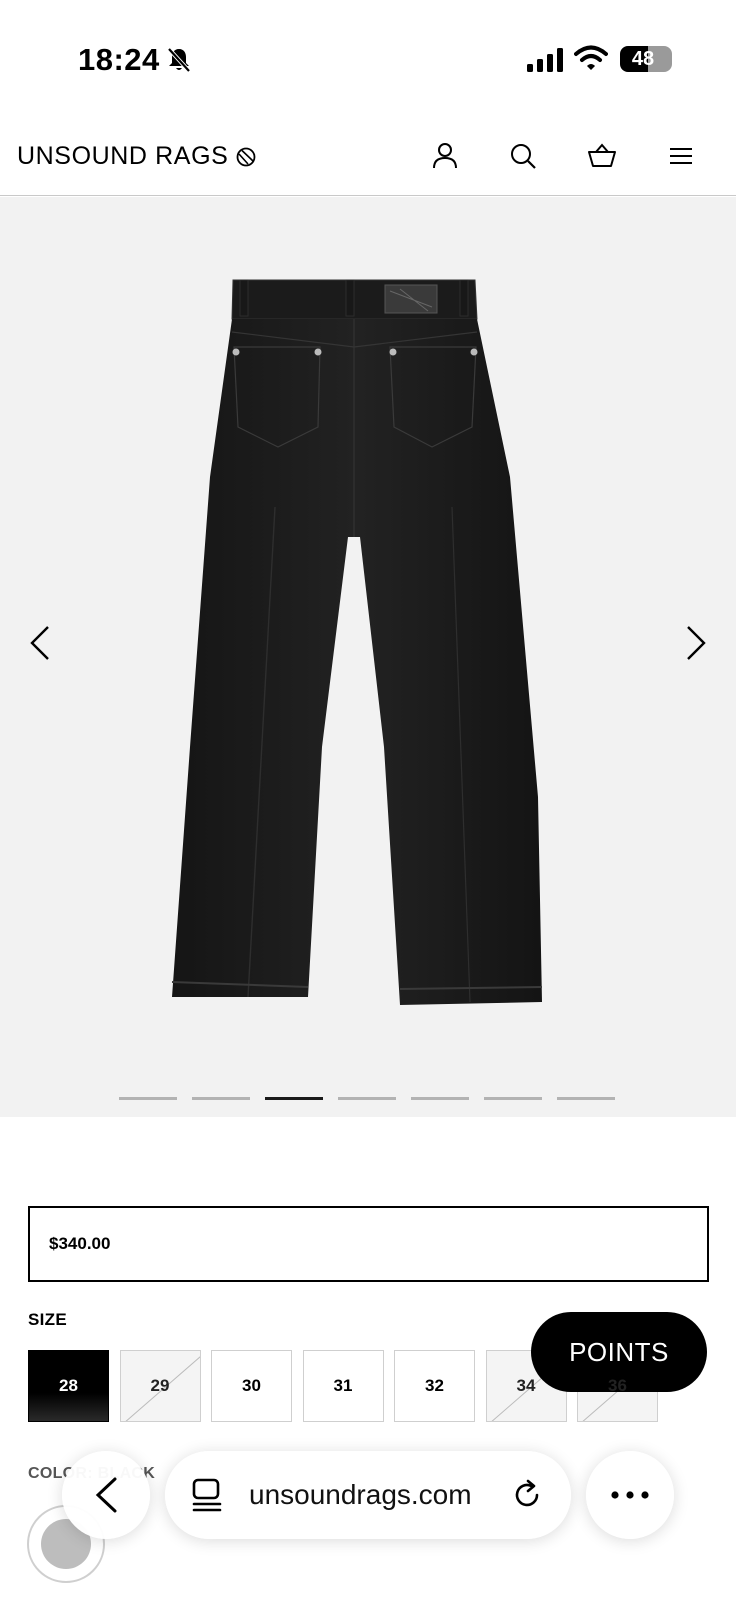  I want to click on chevron-right-icon, so click(696, 643).